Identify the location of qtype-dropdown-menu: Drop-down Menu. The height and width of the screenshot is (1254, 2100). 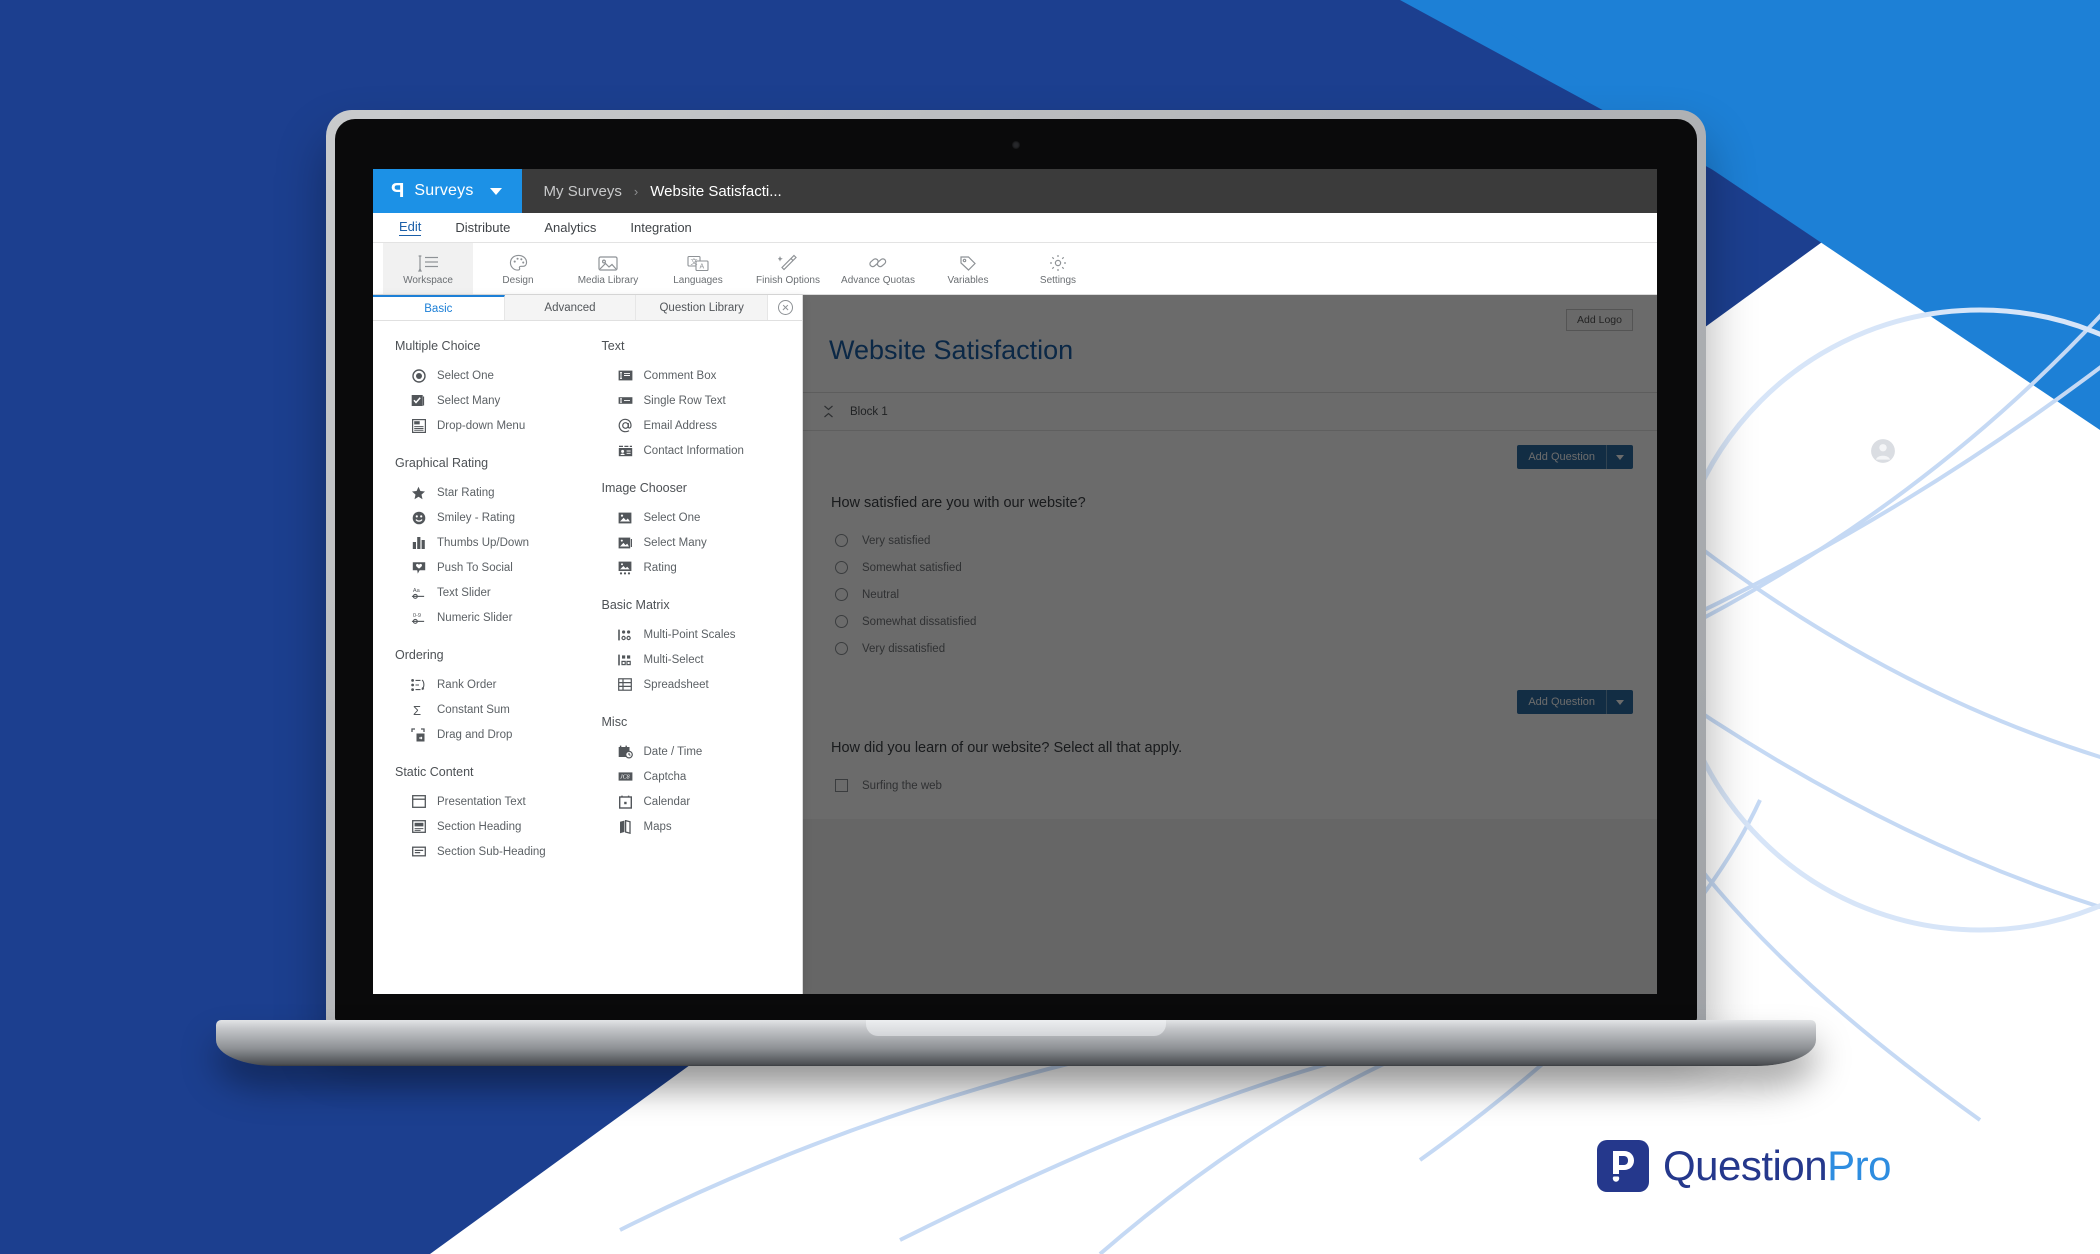
(491, 425).